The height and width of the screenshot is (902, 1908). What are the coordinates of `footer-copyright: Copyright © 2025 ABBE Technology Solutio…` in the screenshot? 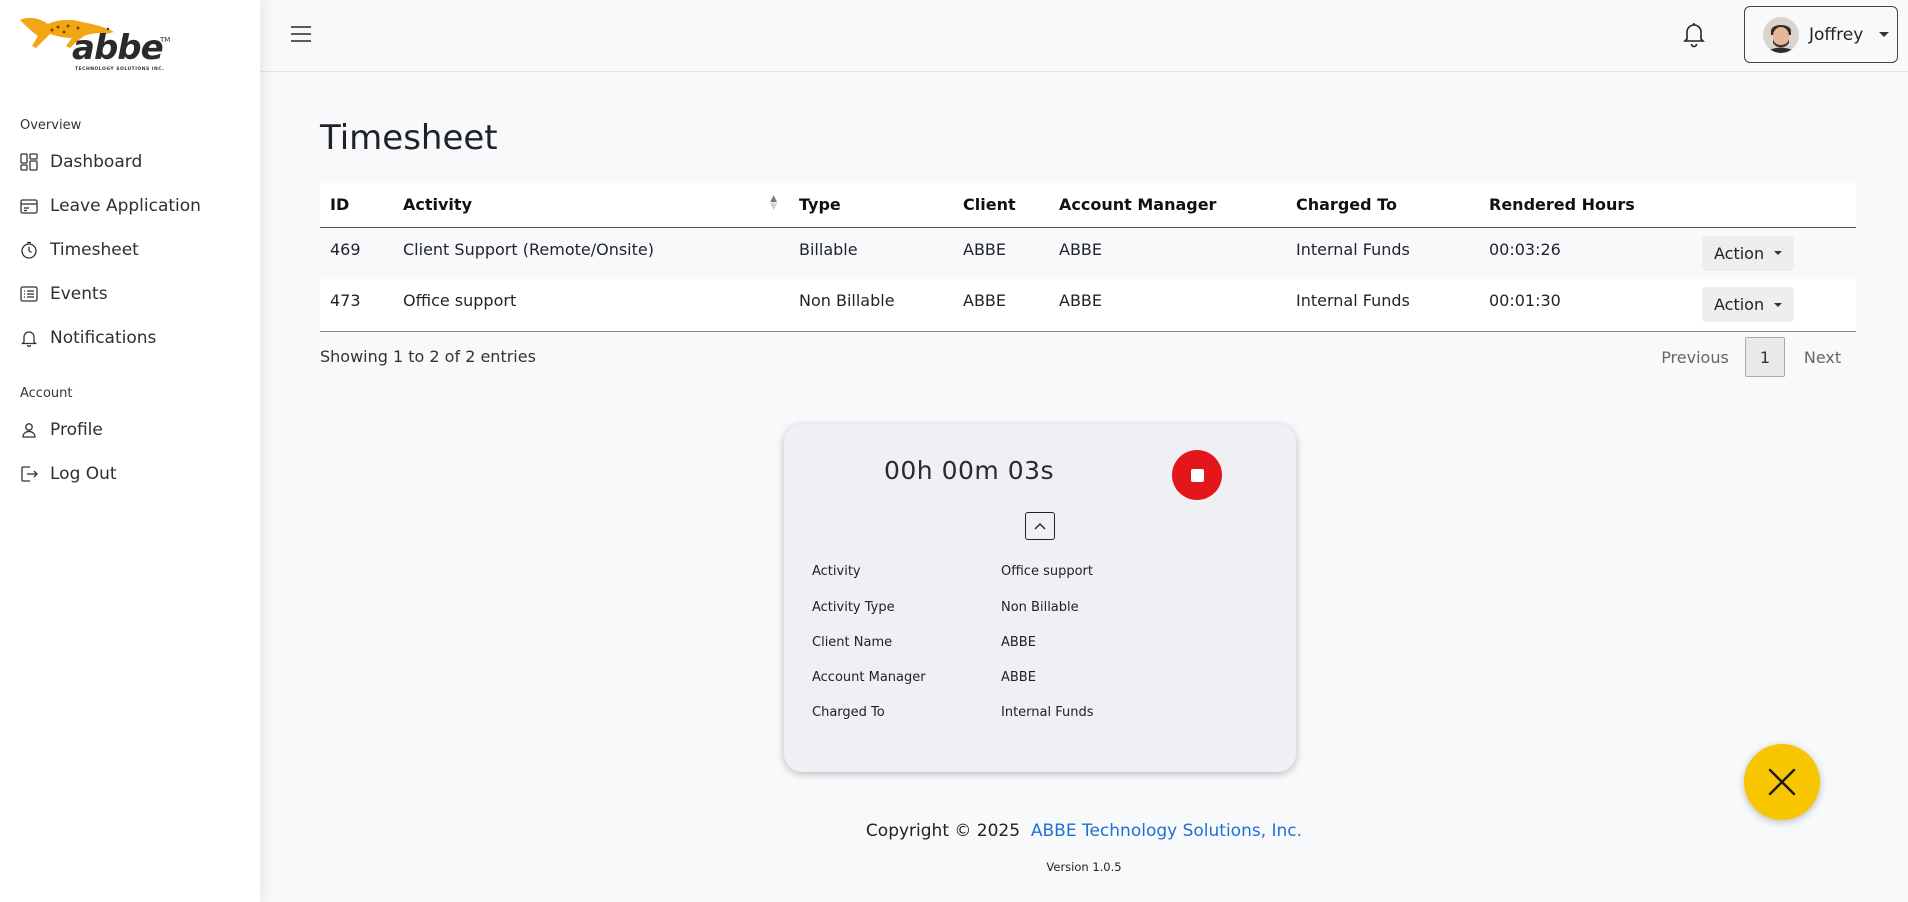 It's located at (1084, 831).